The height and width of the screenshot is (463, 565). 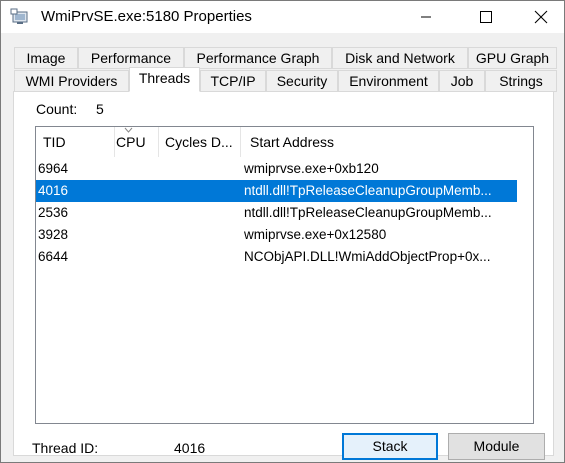 What do you see at coordinates (100, 109) in the screenshot?
I see `count-value: 5` at bounding box center [100, 109].